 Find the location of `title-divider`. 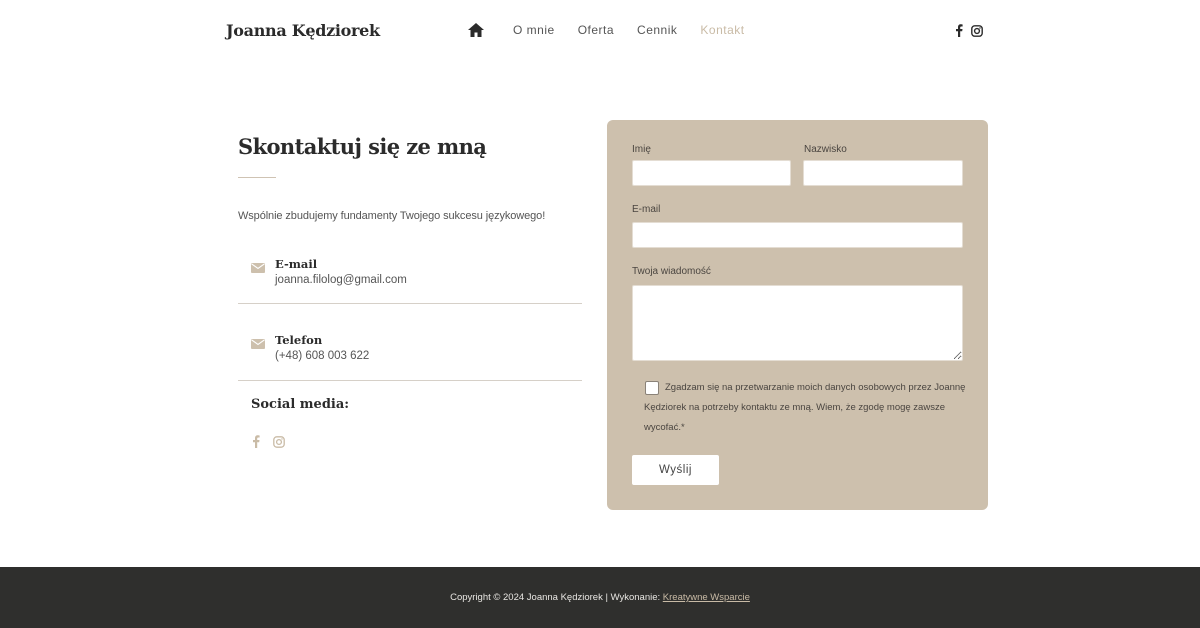

title-divider is located at coordinates (257, 177).